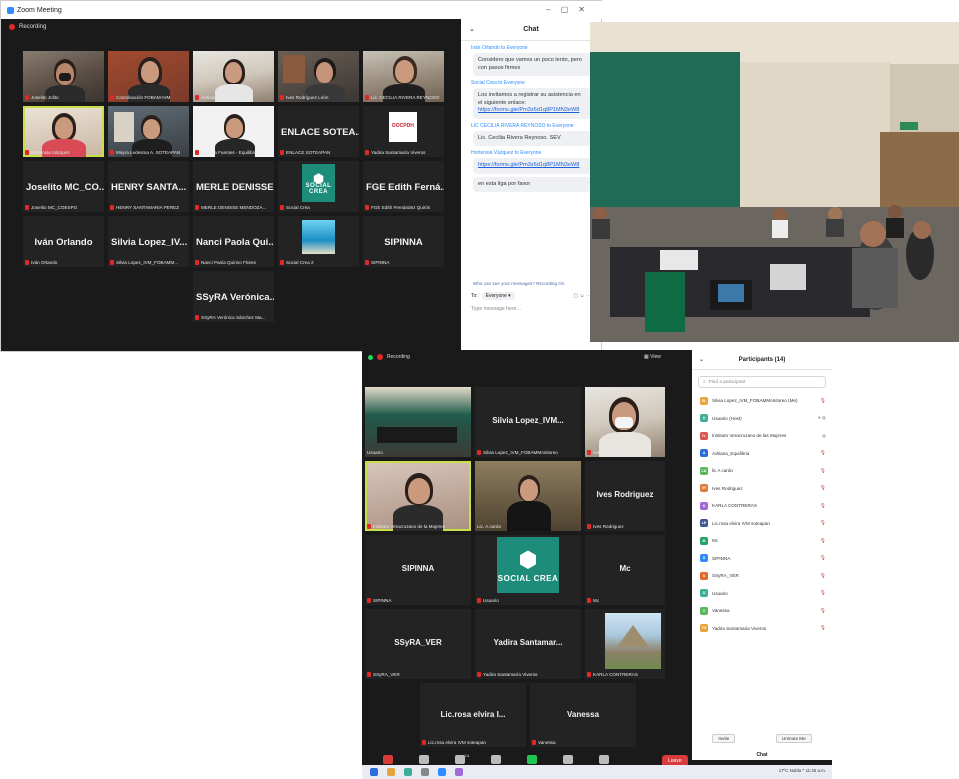 The image size is (959, 779). What do you see at coordinates (762, 559) in the screenshot?
I see `participant-row: S SIPINNA 🎙` at bounding box center [762, 559].